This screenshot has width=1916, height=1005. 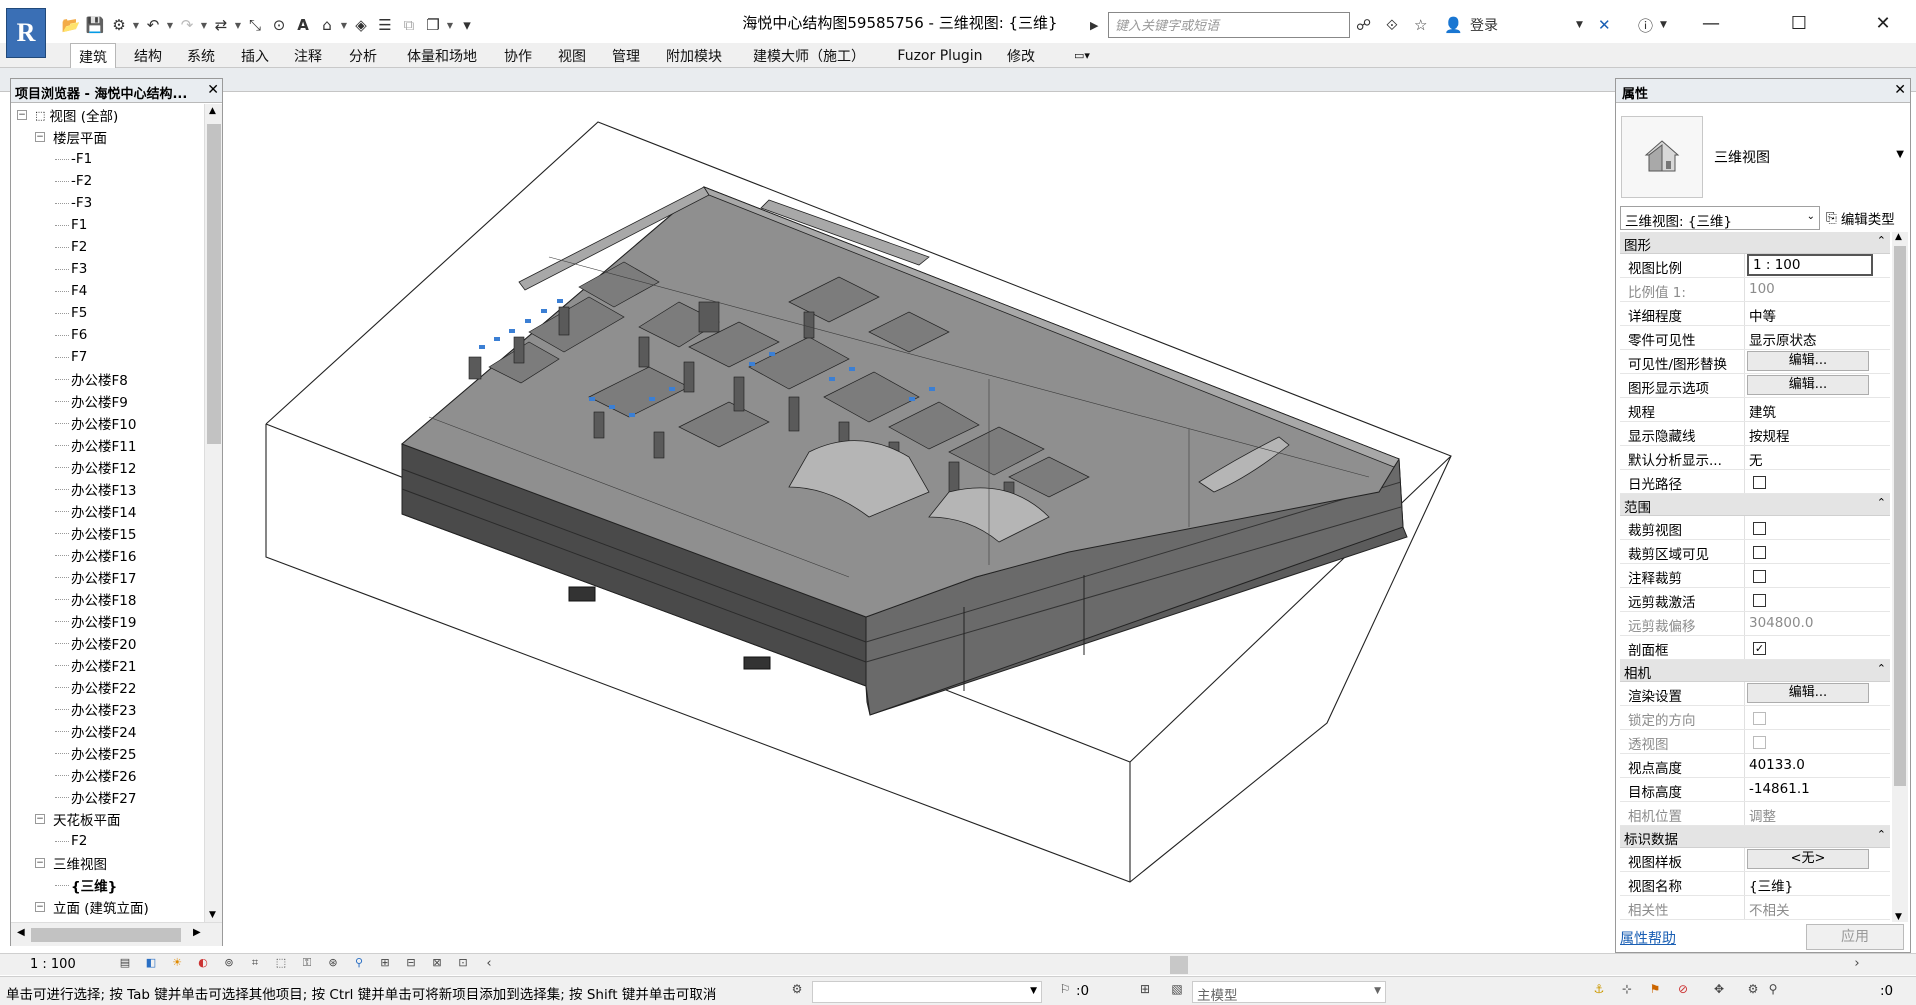 What do you see at coordinates (95, 599) in the screenshot?
I see `browser-view-item: 办公楼F18` at bounding box center [95, 599].